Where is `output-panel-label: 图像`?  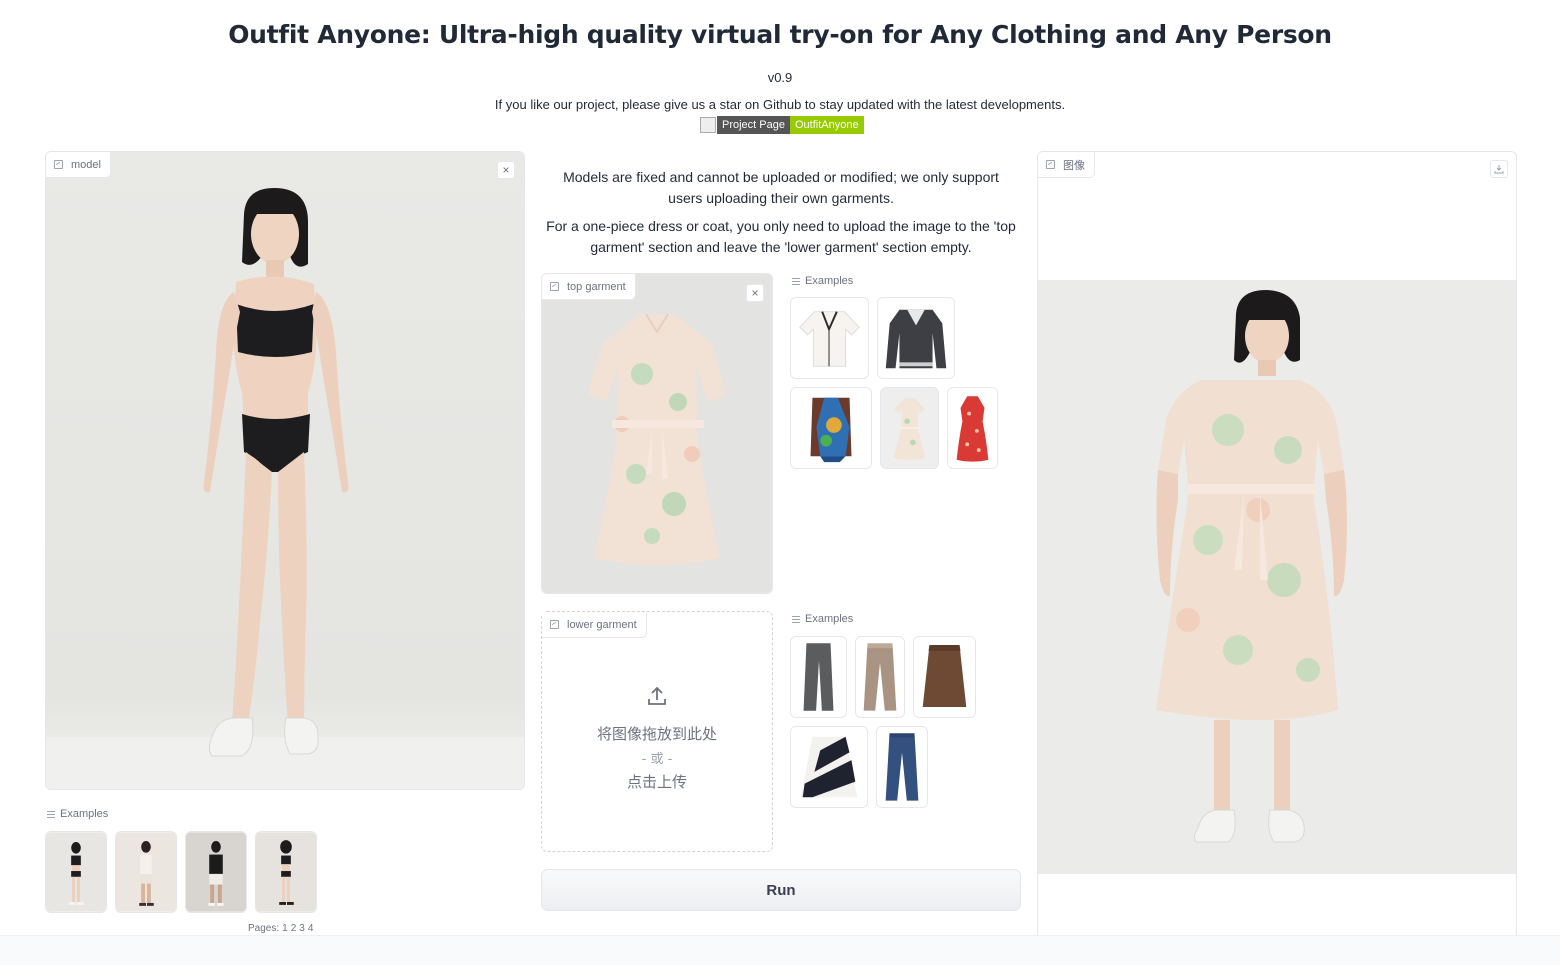 output-panel-label: 图像 is located at coordinates (1066, 165).